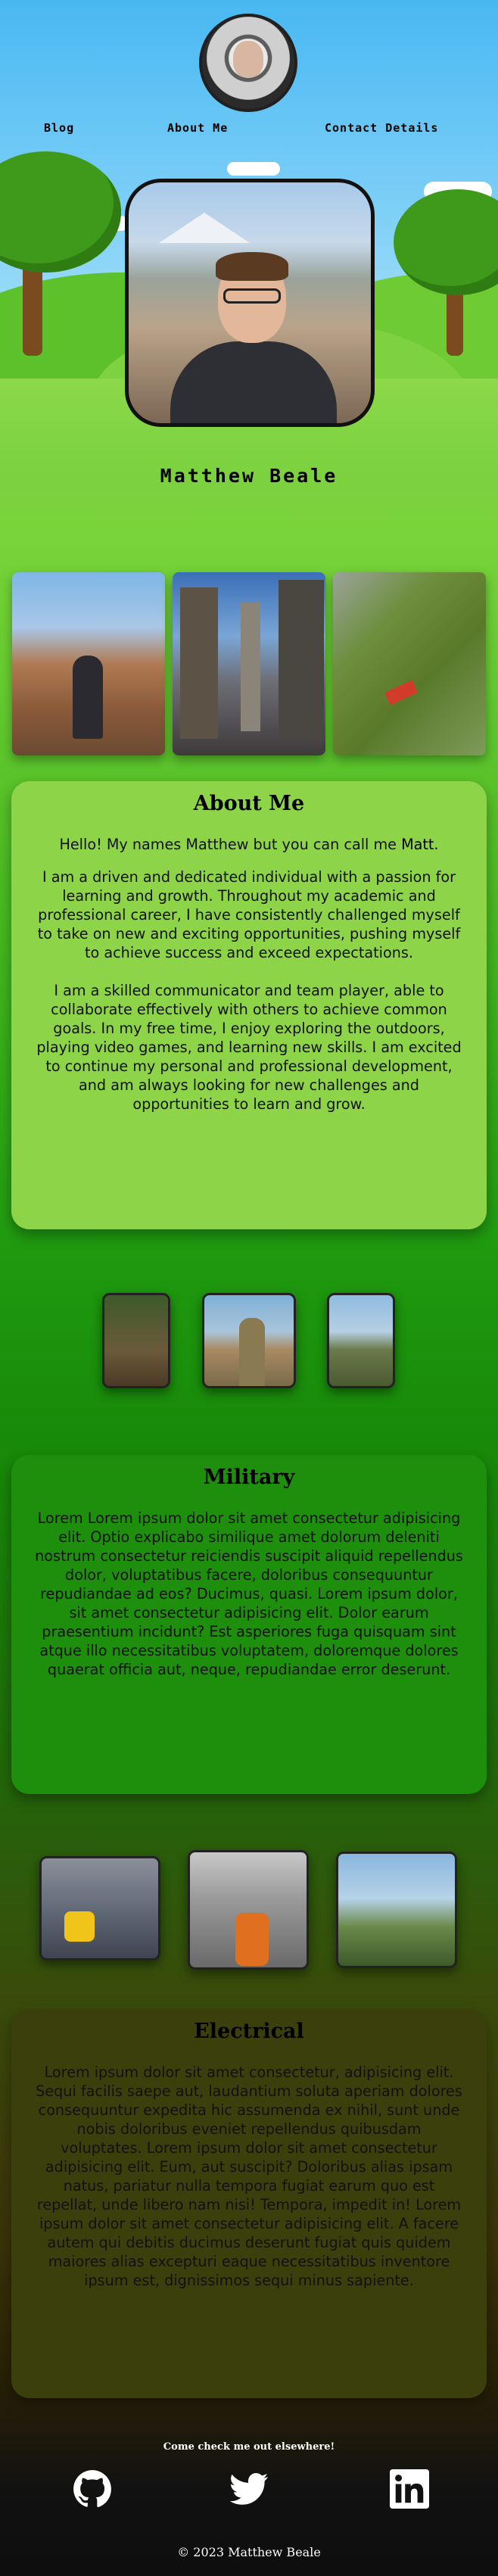 The width and height of the screenshot is (498, 2576). What do you see at coordinates (252, 266) in the screenshot?
I see `portrait-hair` at bounding box center [252, 266].